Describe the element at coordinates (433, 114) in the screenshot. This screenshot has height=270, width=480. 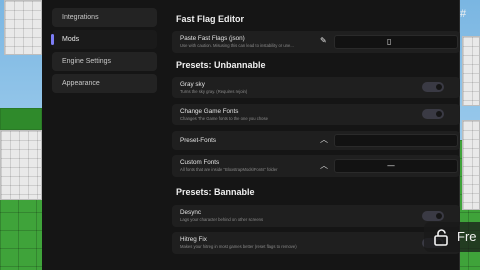
I see `change-game-fonts-toggle` at that location.